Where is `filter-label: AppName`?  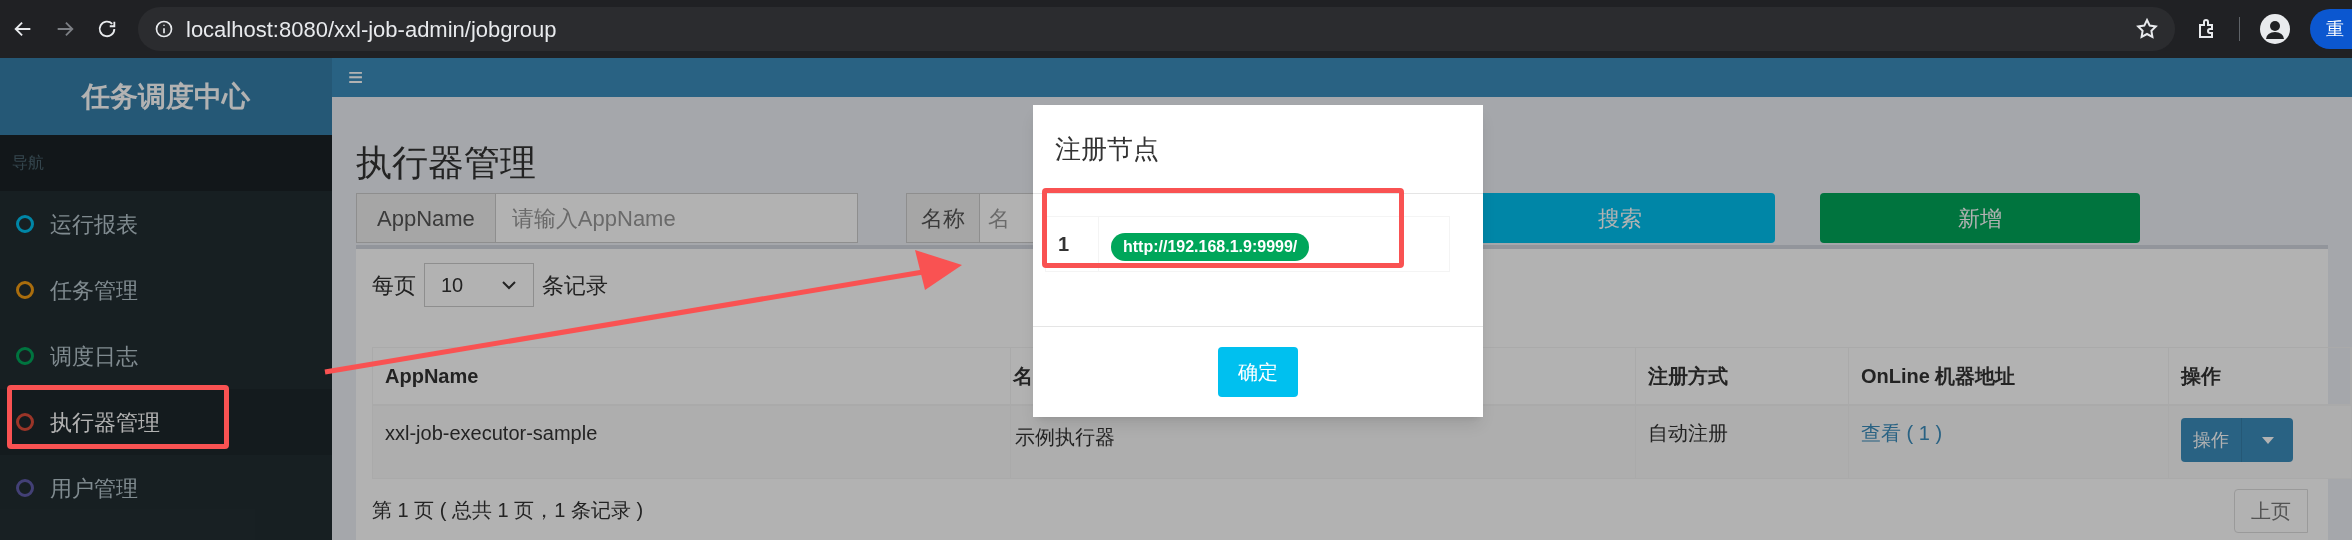
filter-label: AppName is located at coordinates (426, 218).